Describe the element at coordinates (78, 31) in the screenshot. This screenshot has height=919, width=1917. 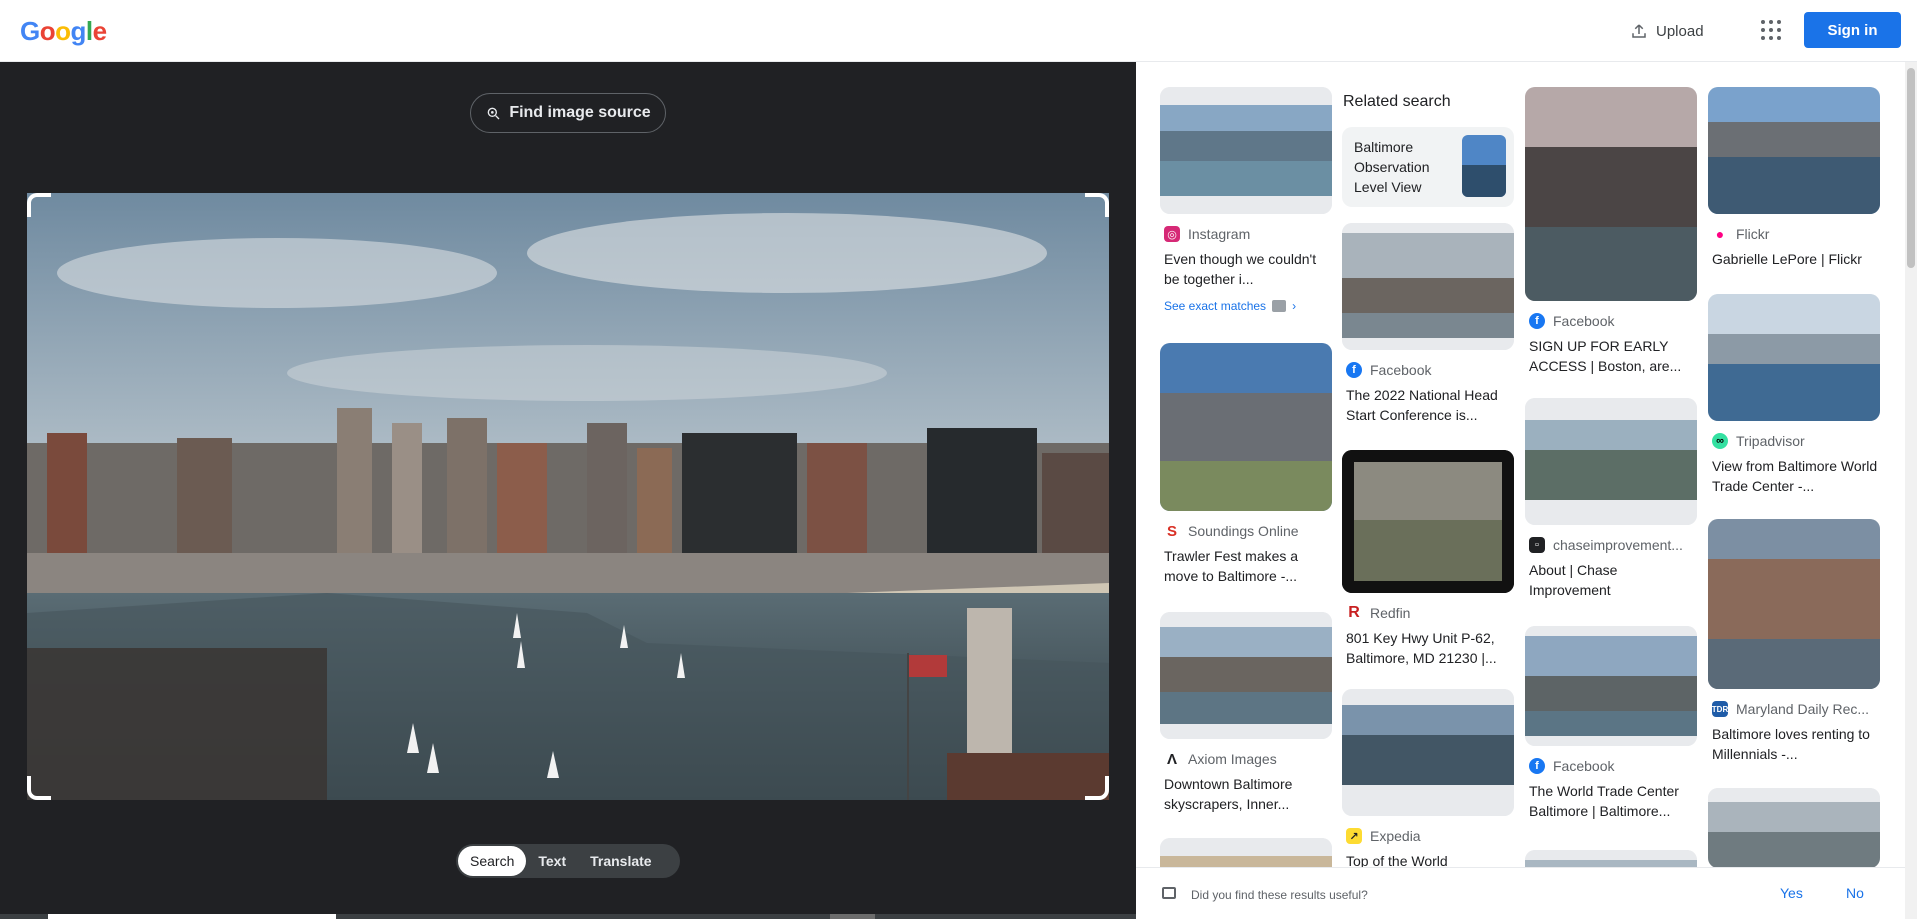
I see `logo-letter: g` at that location.